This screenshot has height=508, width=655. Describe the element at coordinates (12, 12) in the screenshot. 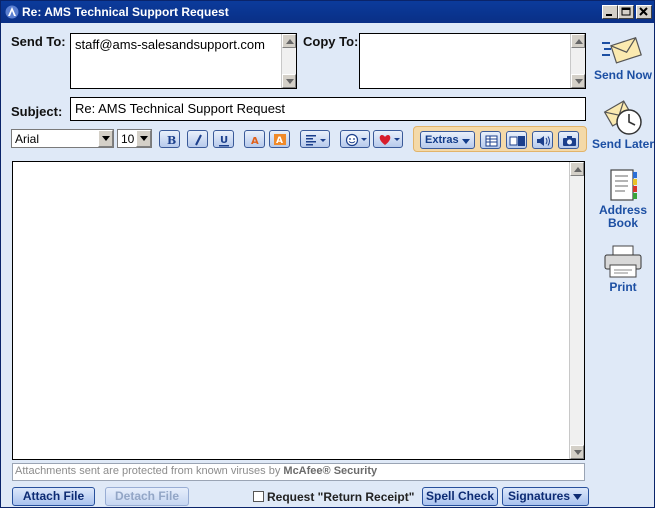

I see `app-icon` at that location.